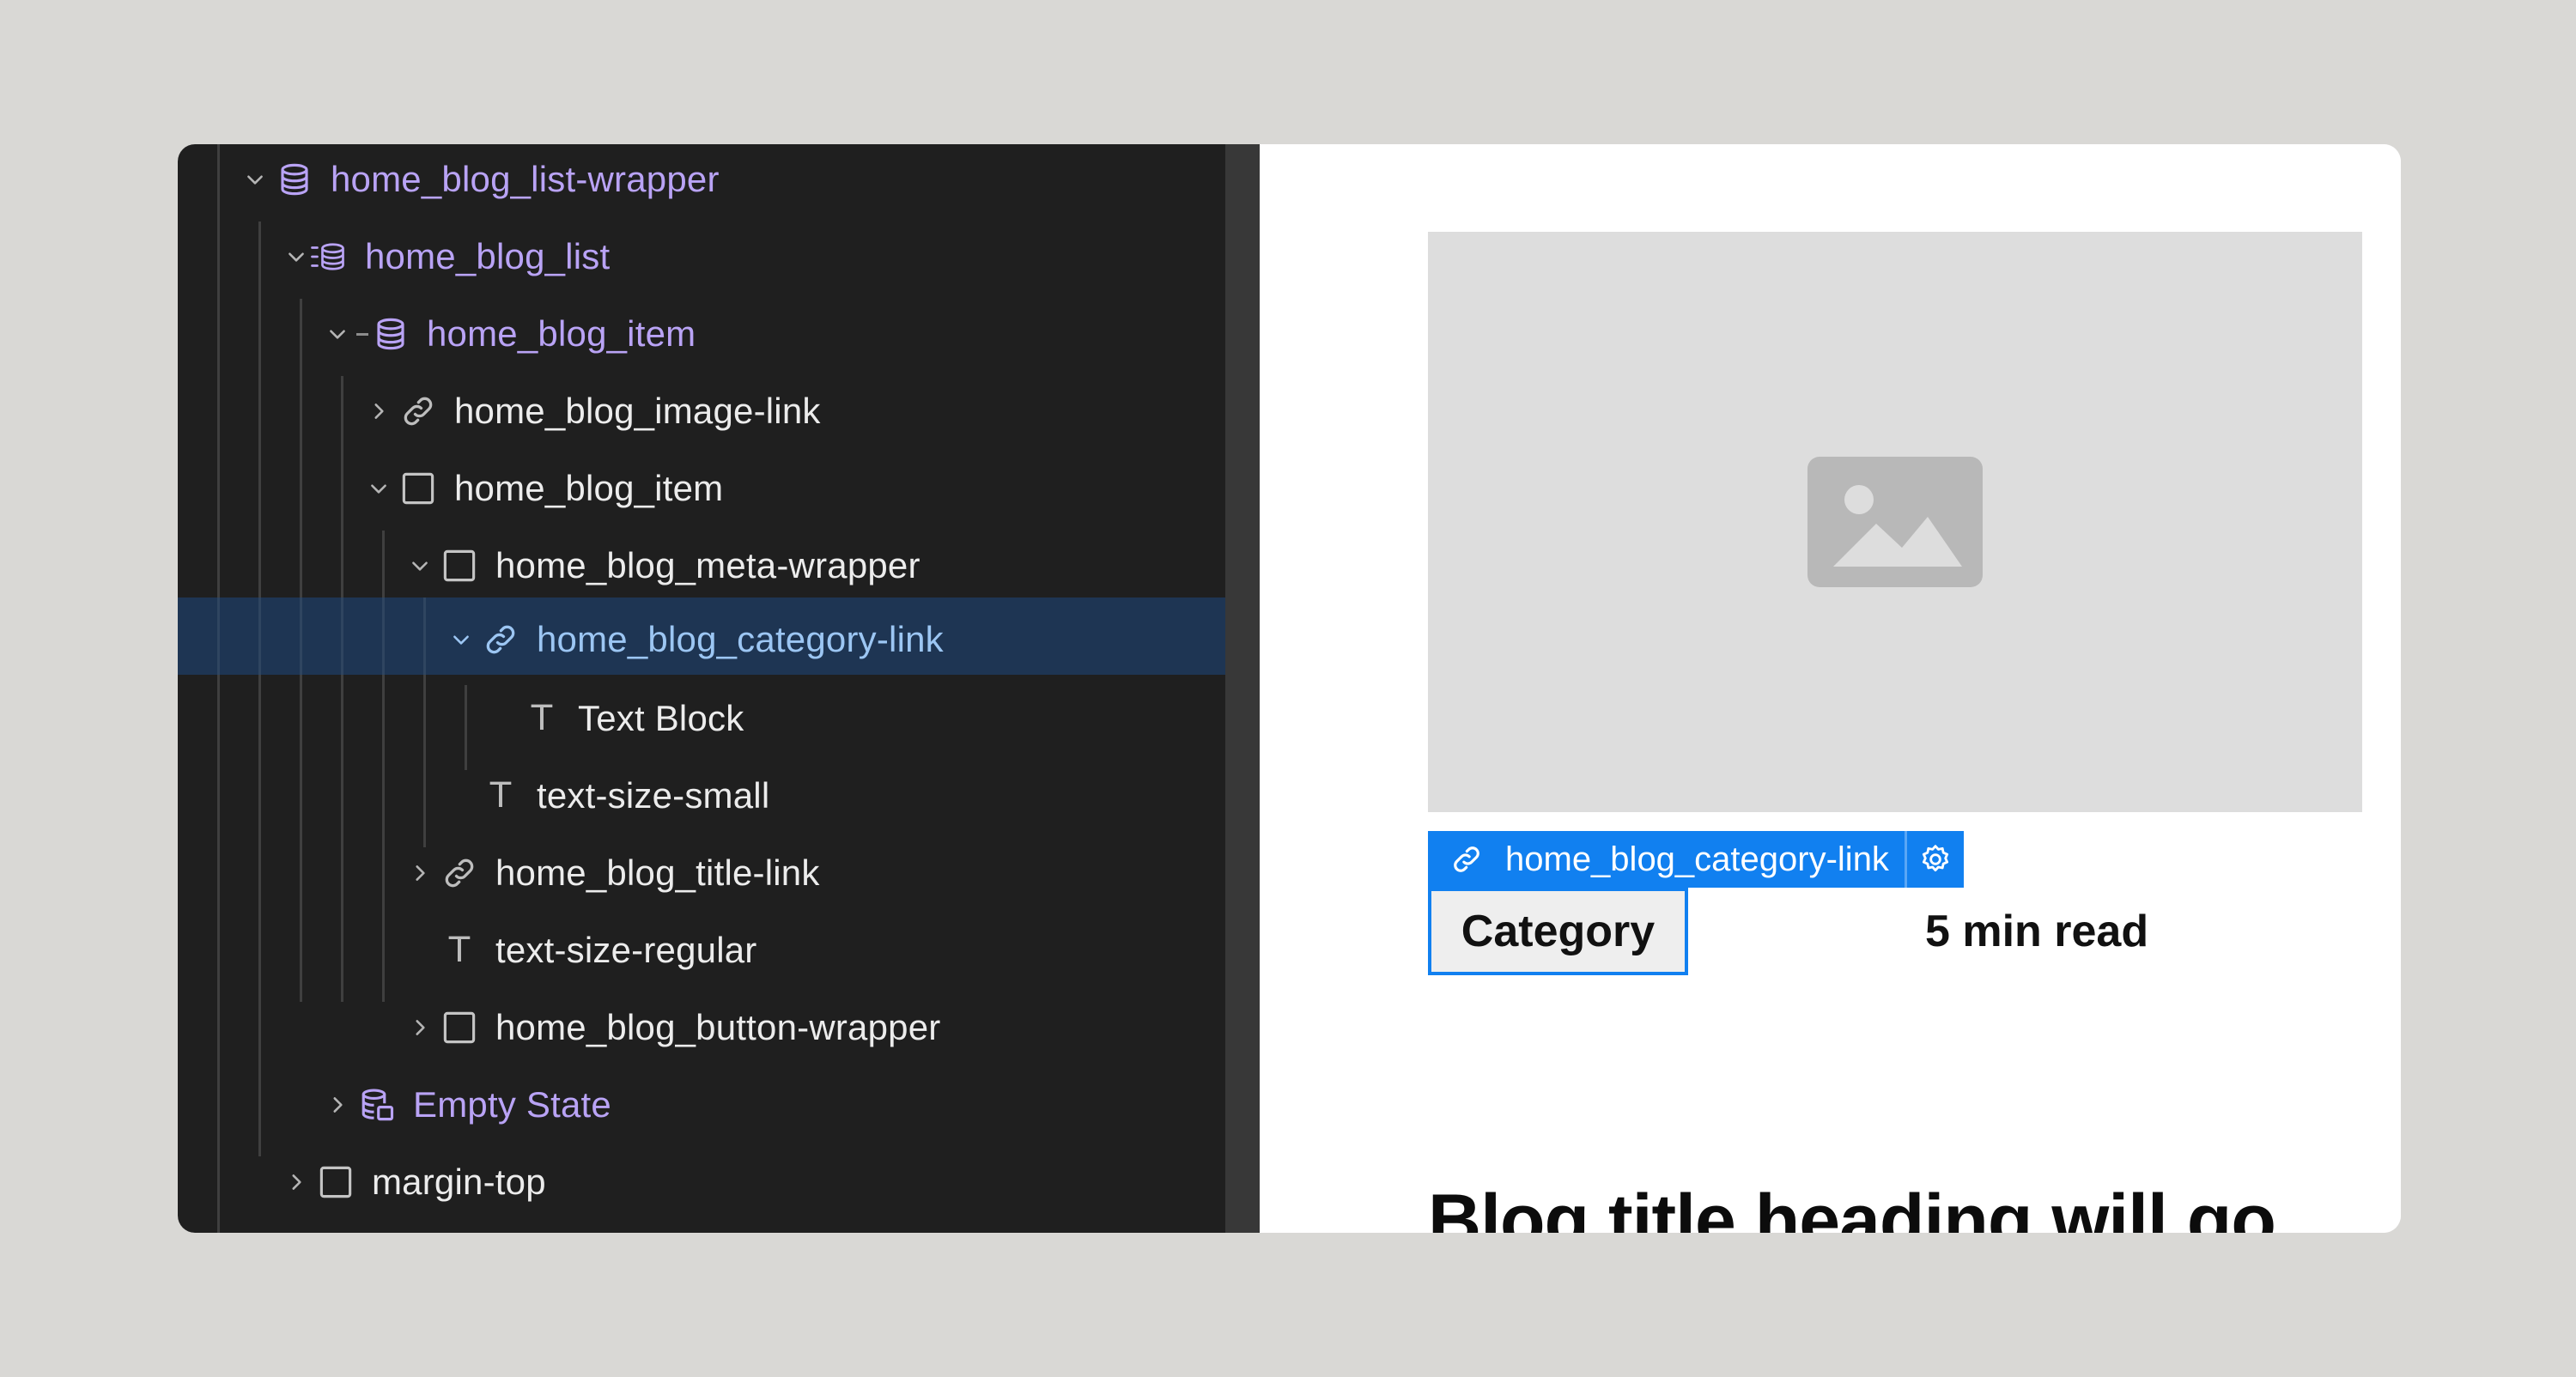  Describe the element at coordinates (707, 565) in the screenshot. I see `tree-item-label: home_blog_meta-wrapper` at that location.